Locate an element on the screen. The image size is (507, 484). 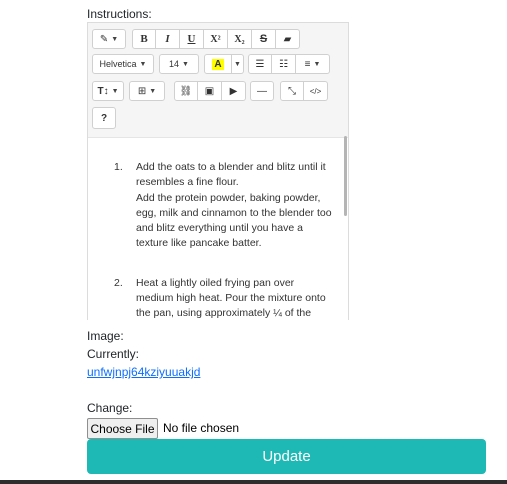
font-family-dropdown: Helvetica ▼ is located at coordinates (123, 64).